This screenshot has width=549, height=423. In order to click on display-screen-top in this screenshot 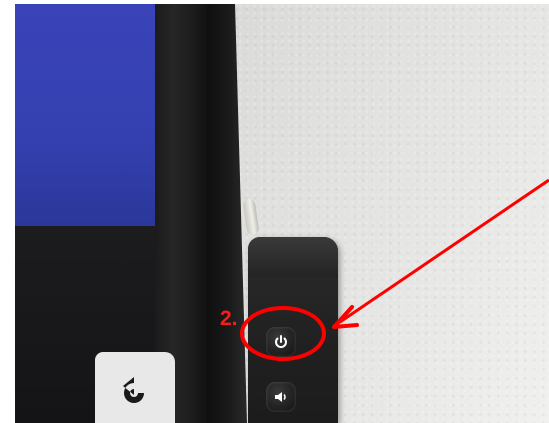, I will do `click(85, 115)`.